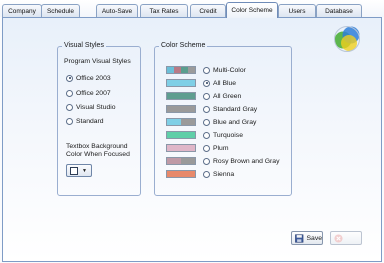 This screenshot has height=263, width=384. I want to click on radio-plum: Plum, so click(216, 148).